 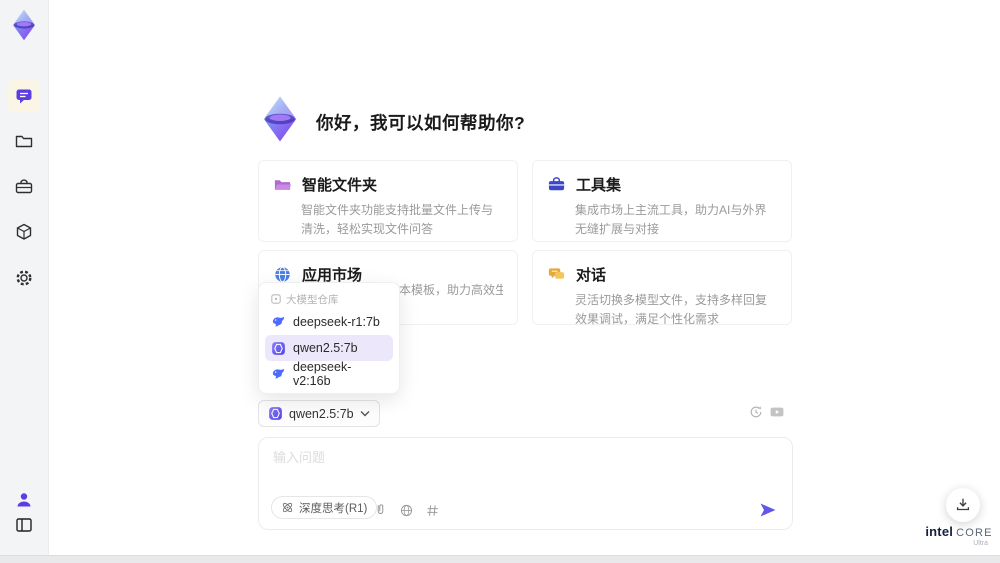 What do you see at coordinates (591, 275) in the screenshot?
I see `card-title: 对话` at bounding box center [591, 275].